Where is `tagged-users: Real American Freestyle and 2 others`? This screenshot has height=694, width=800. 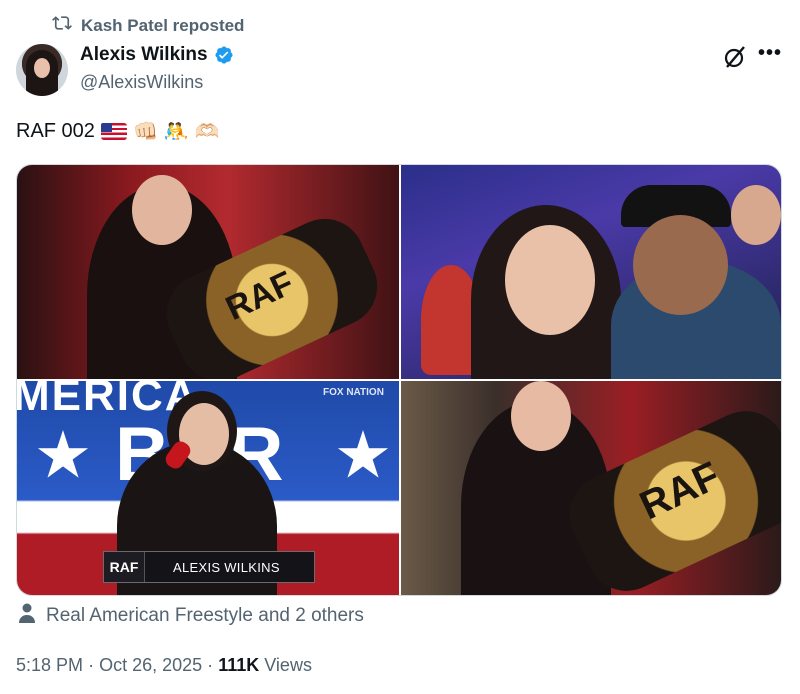 tagged-users: Real American Freestyle and 2 others is located at coordinates (191, 616).